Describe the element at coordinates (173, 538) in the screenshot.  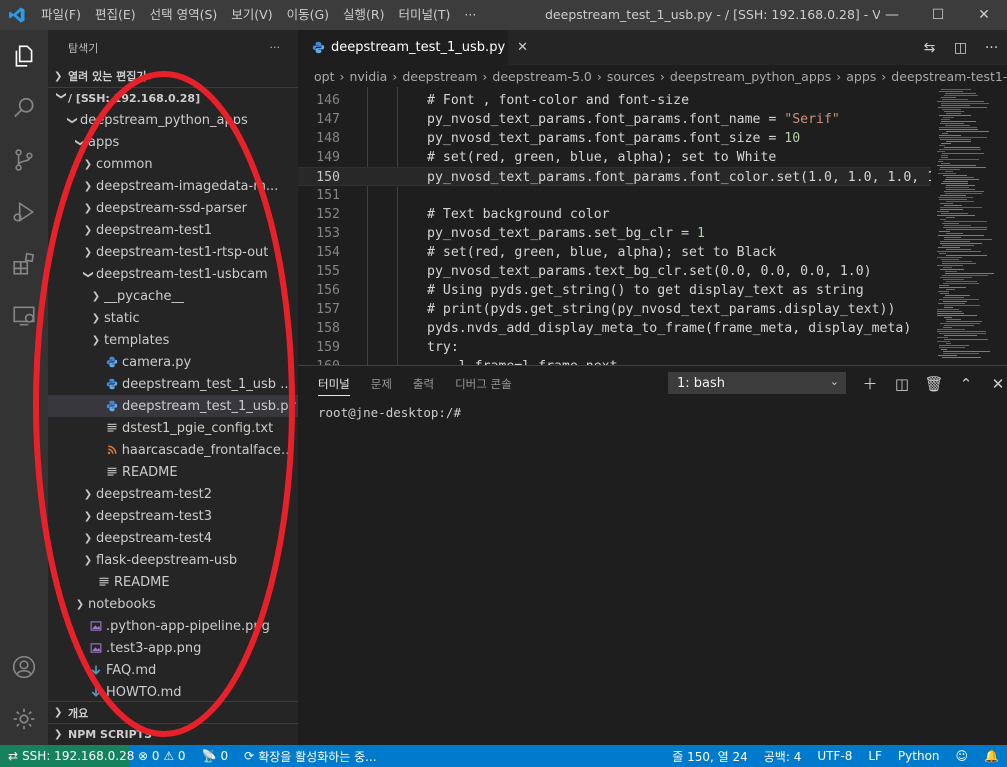
I see `tree-folder: ❯ deepstream-test4` at that location.